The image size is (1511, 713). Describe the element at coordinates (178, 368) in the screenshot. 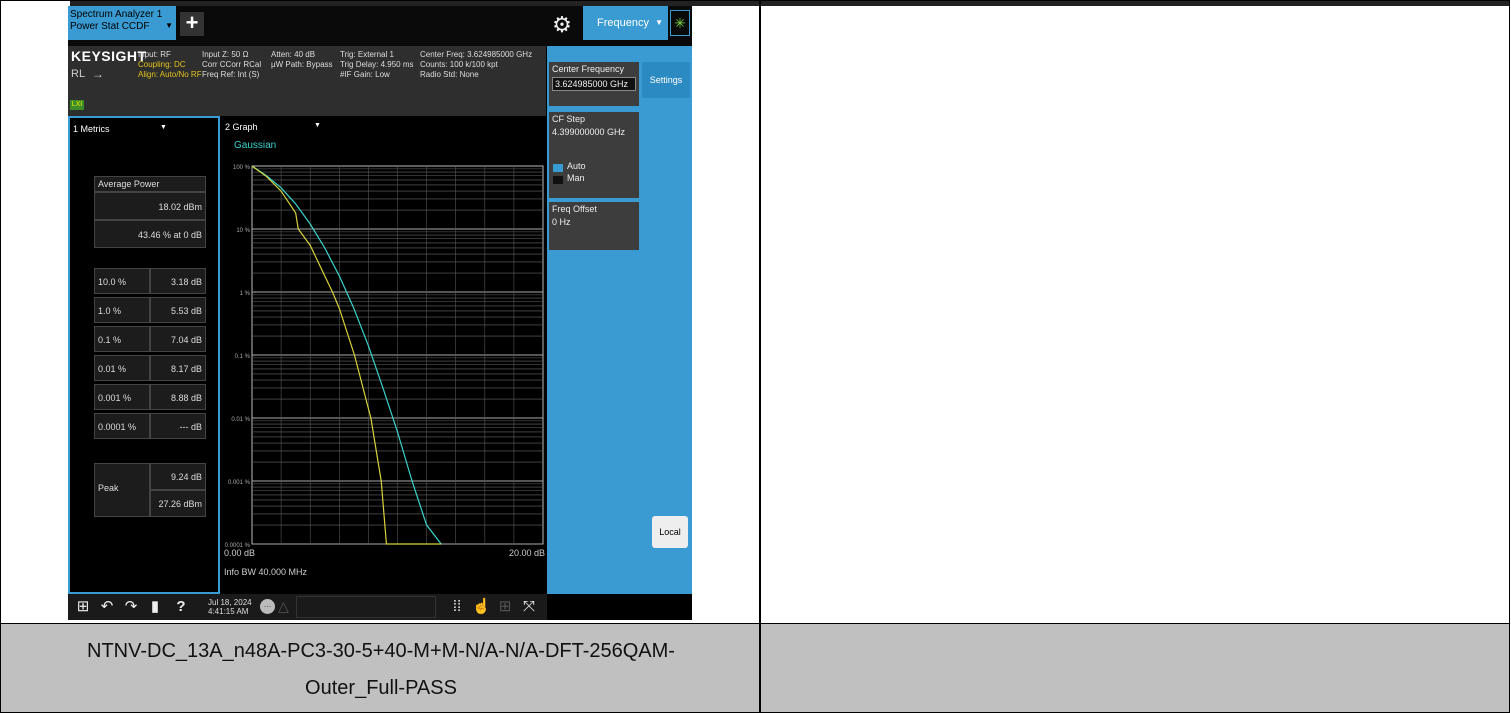

I see `metric-db: 8.17 dB` at that location.